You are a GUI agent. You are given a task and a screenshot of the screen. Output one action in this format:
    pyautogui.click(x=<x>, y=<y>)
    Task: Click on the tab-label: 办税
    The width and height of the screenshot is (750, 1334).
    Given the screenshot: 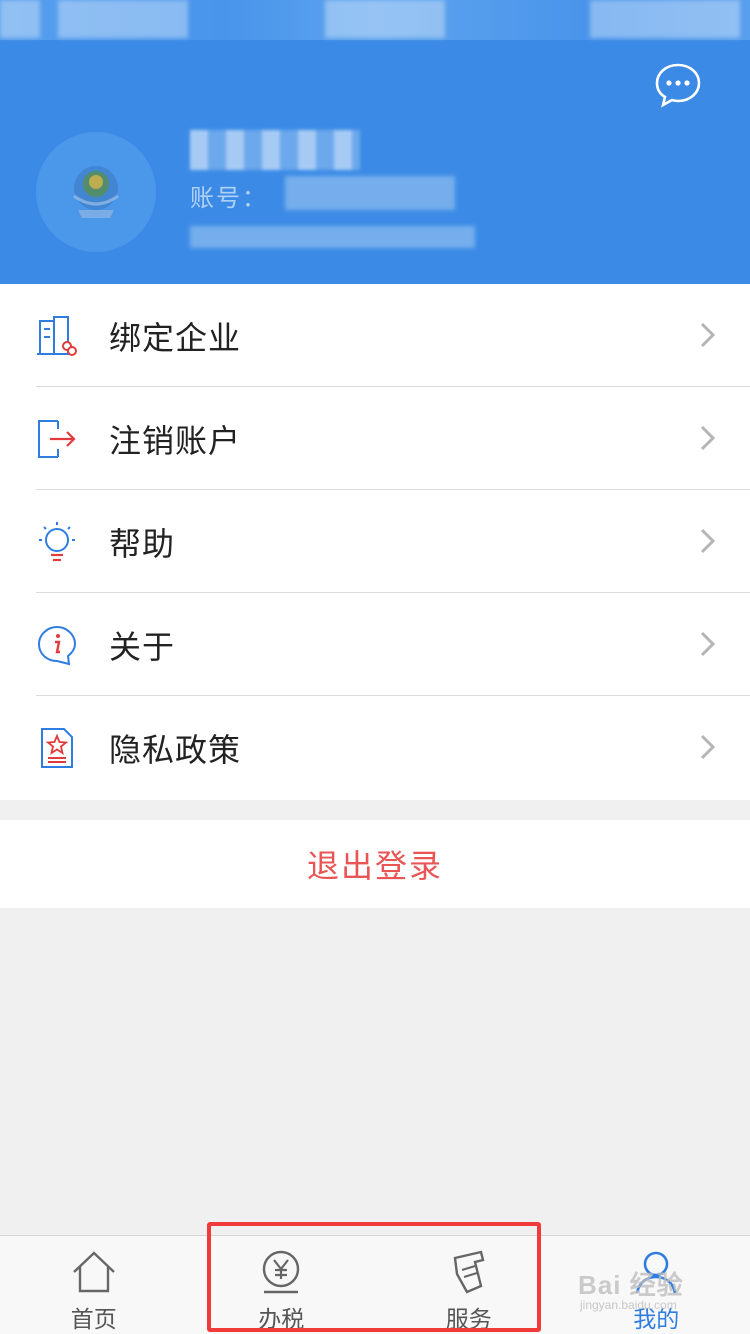 What is the action you would take?
    pyautogui.click(x=281, y=1319)
    